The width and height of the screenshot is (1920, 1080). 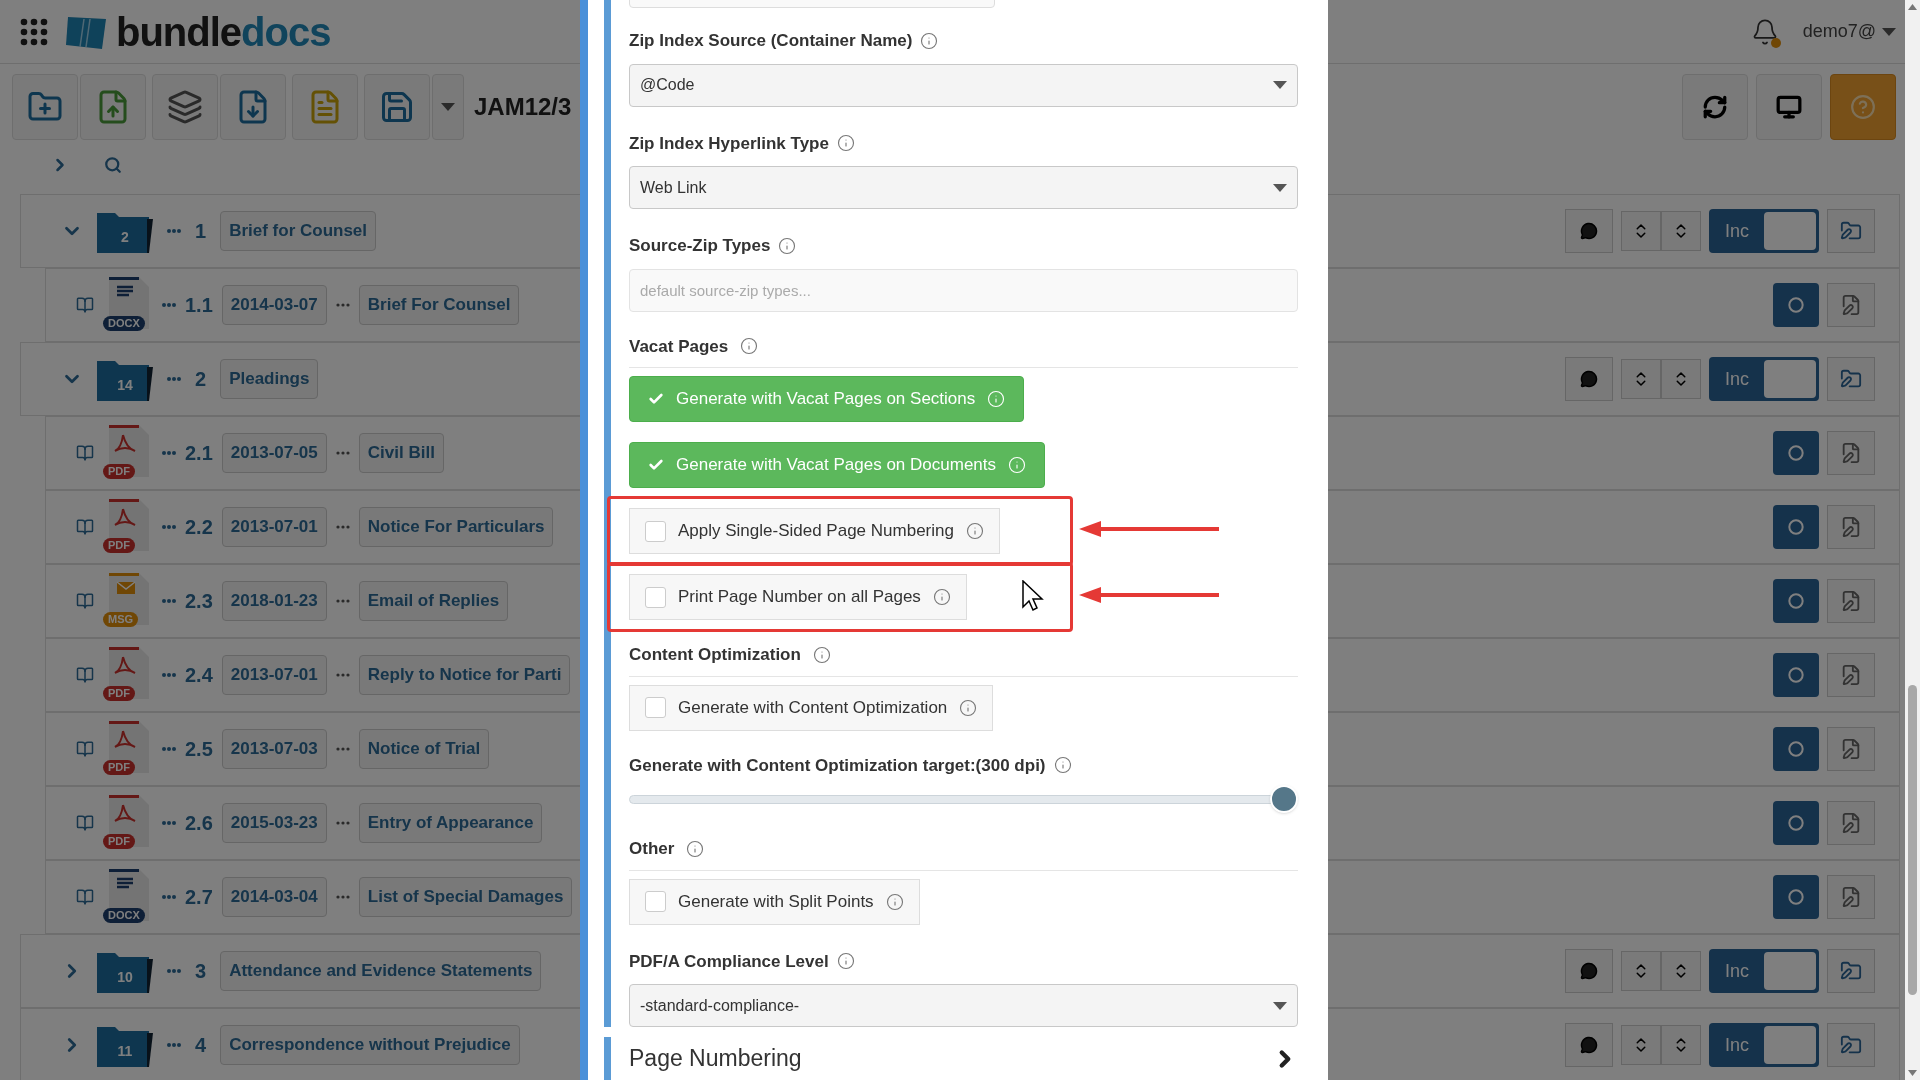 What do you see at coordinates (274, 601) in the screenshot?
I see `document-date: 2018-01-23` at bounding box center [274, 601].